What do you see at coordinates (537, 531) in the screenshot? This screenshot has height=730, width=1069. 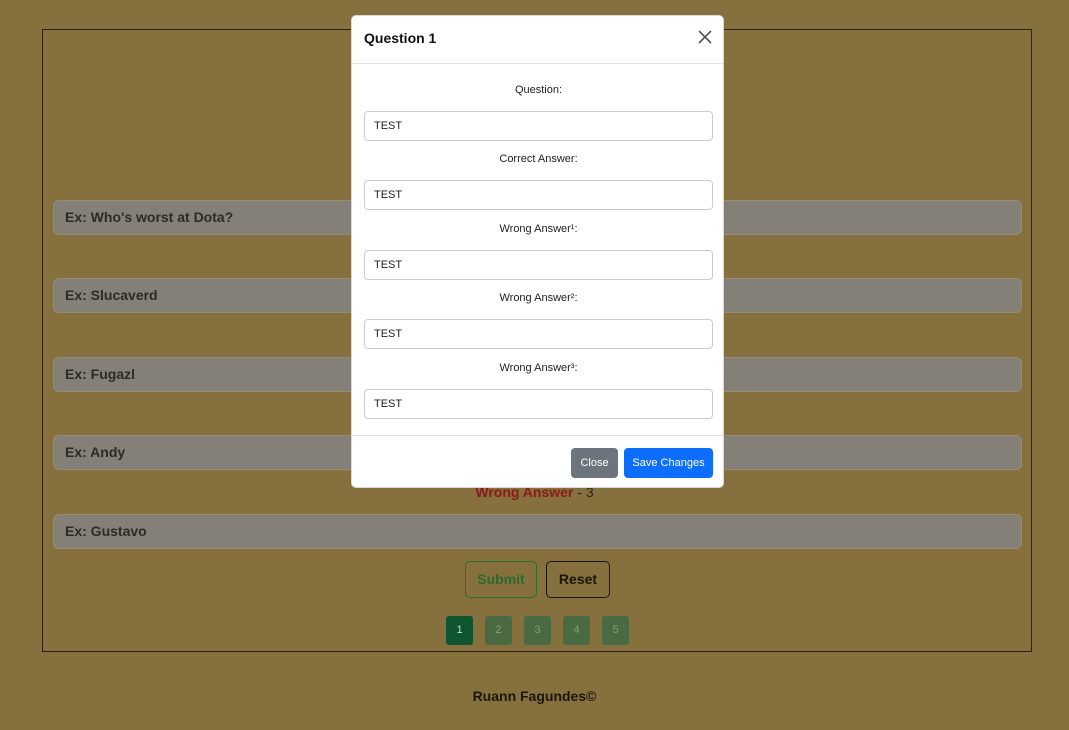 I see `answer-input-4: Ex: Gustavo` at bounding box center [537, 531].